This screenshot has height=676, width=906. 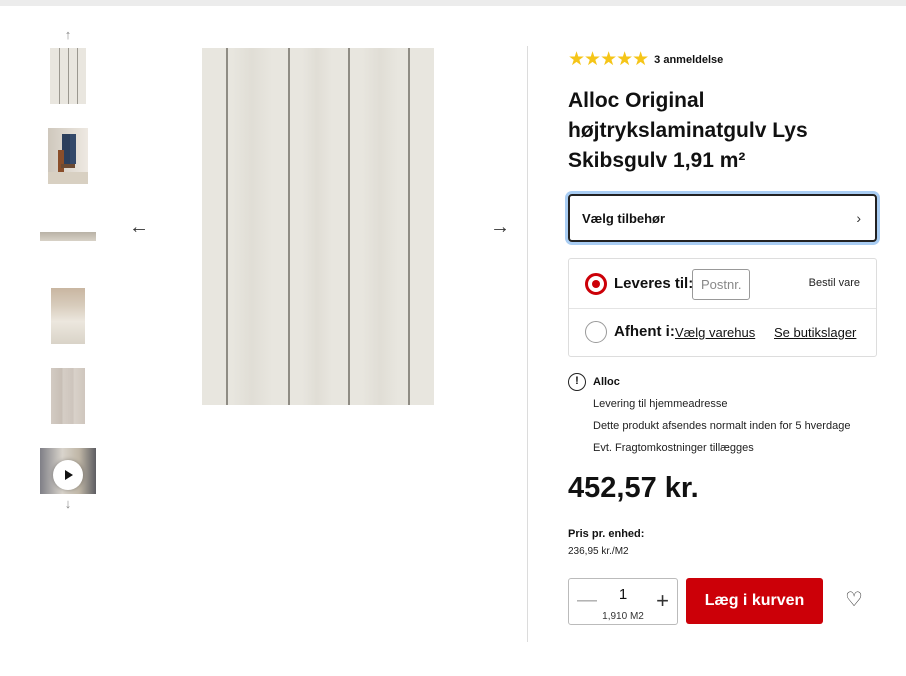 I want to click on delivery-separator, so click(x=722, y=308).